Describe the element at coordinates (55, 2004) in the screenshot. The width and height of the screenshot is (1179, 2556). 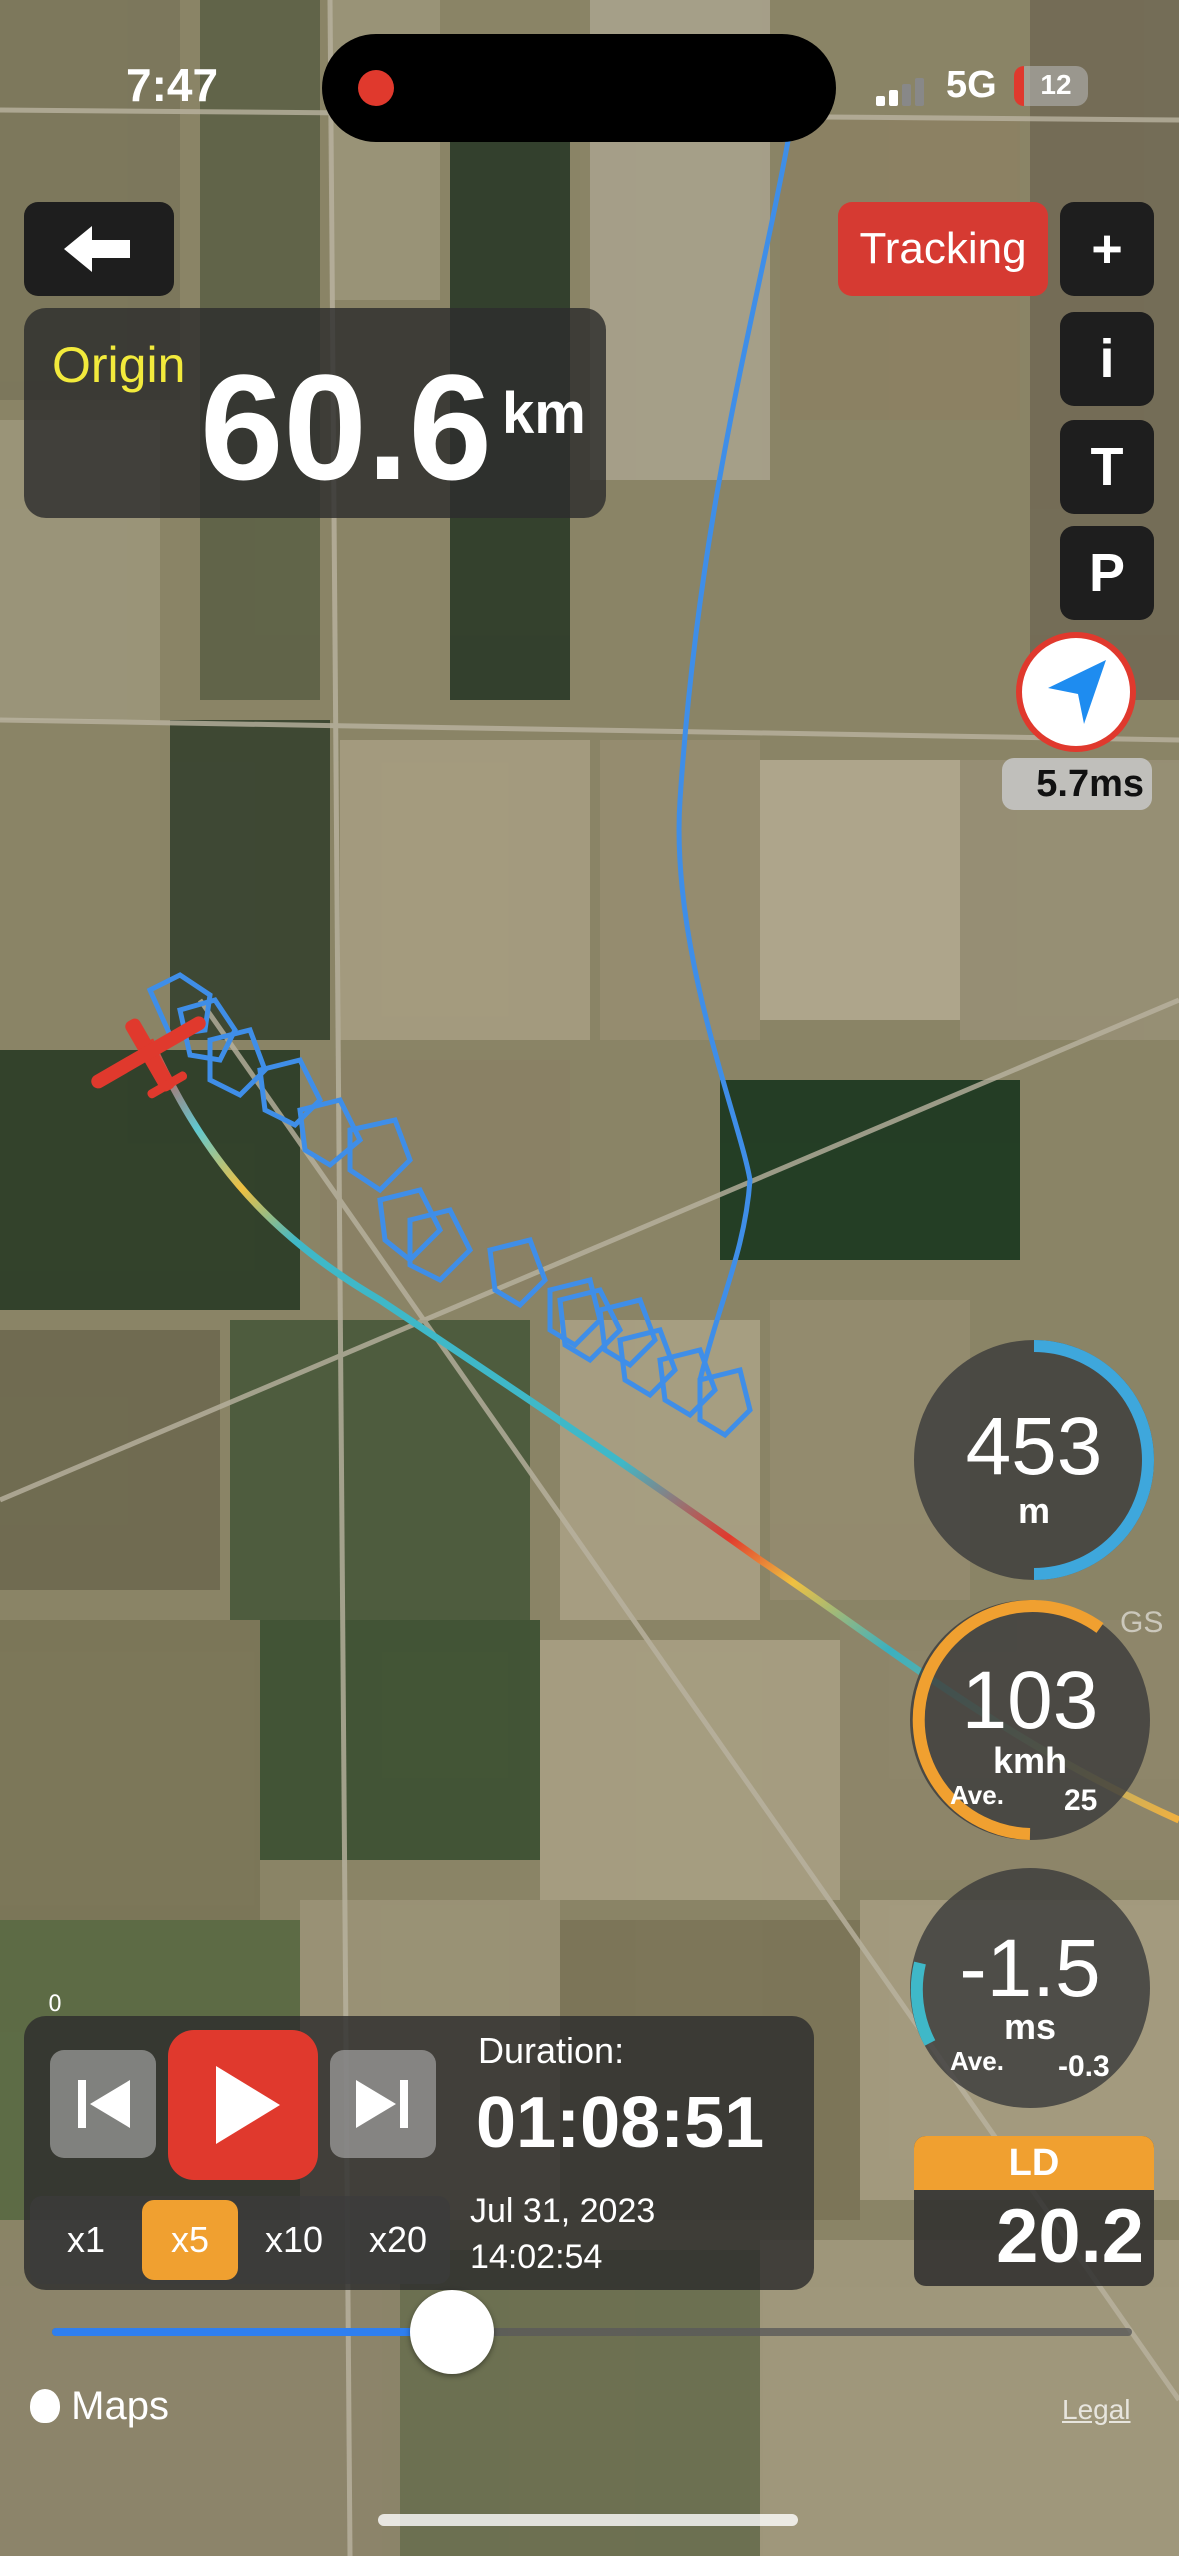
I see `playback-small-label: 0` at that location.